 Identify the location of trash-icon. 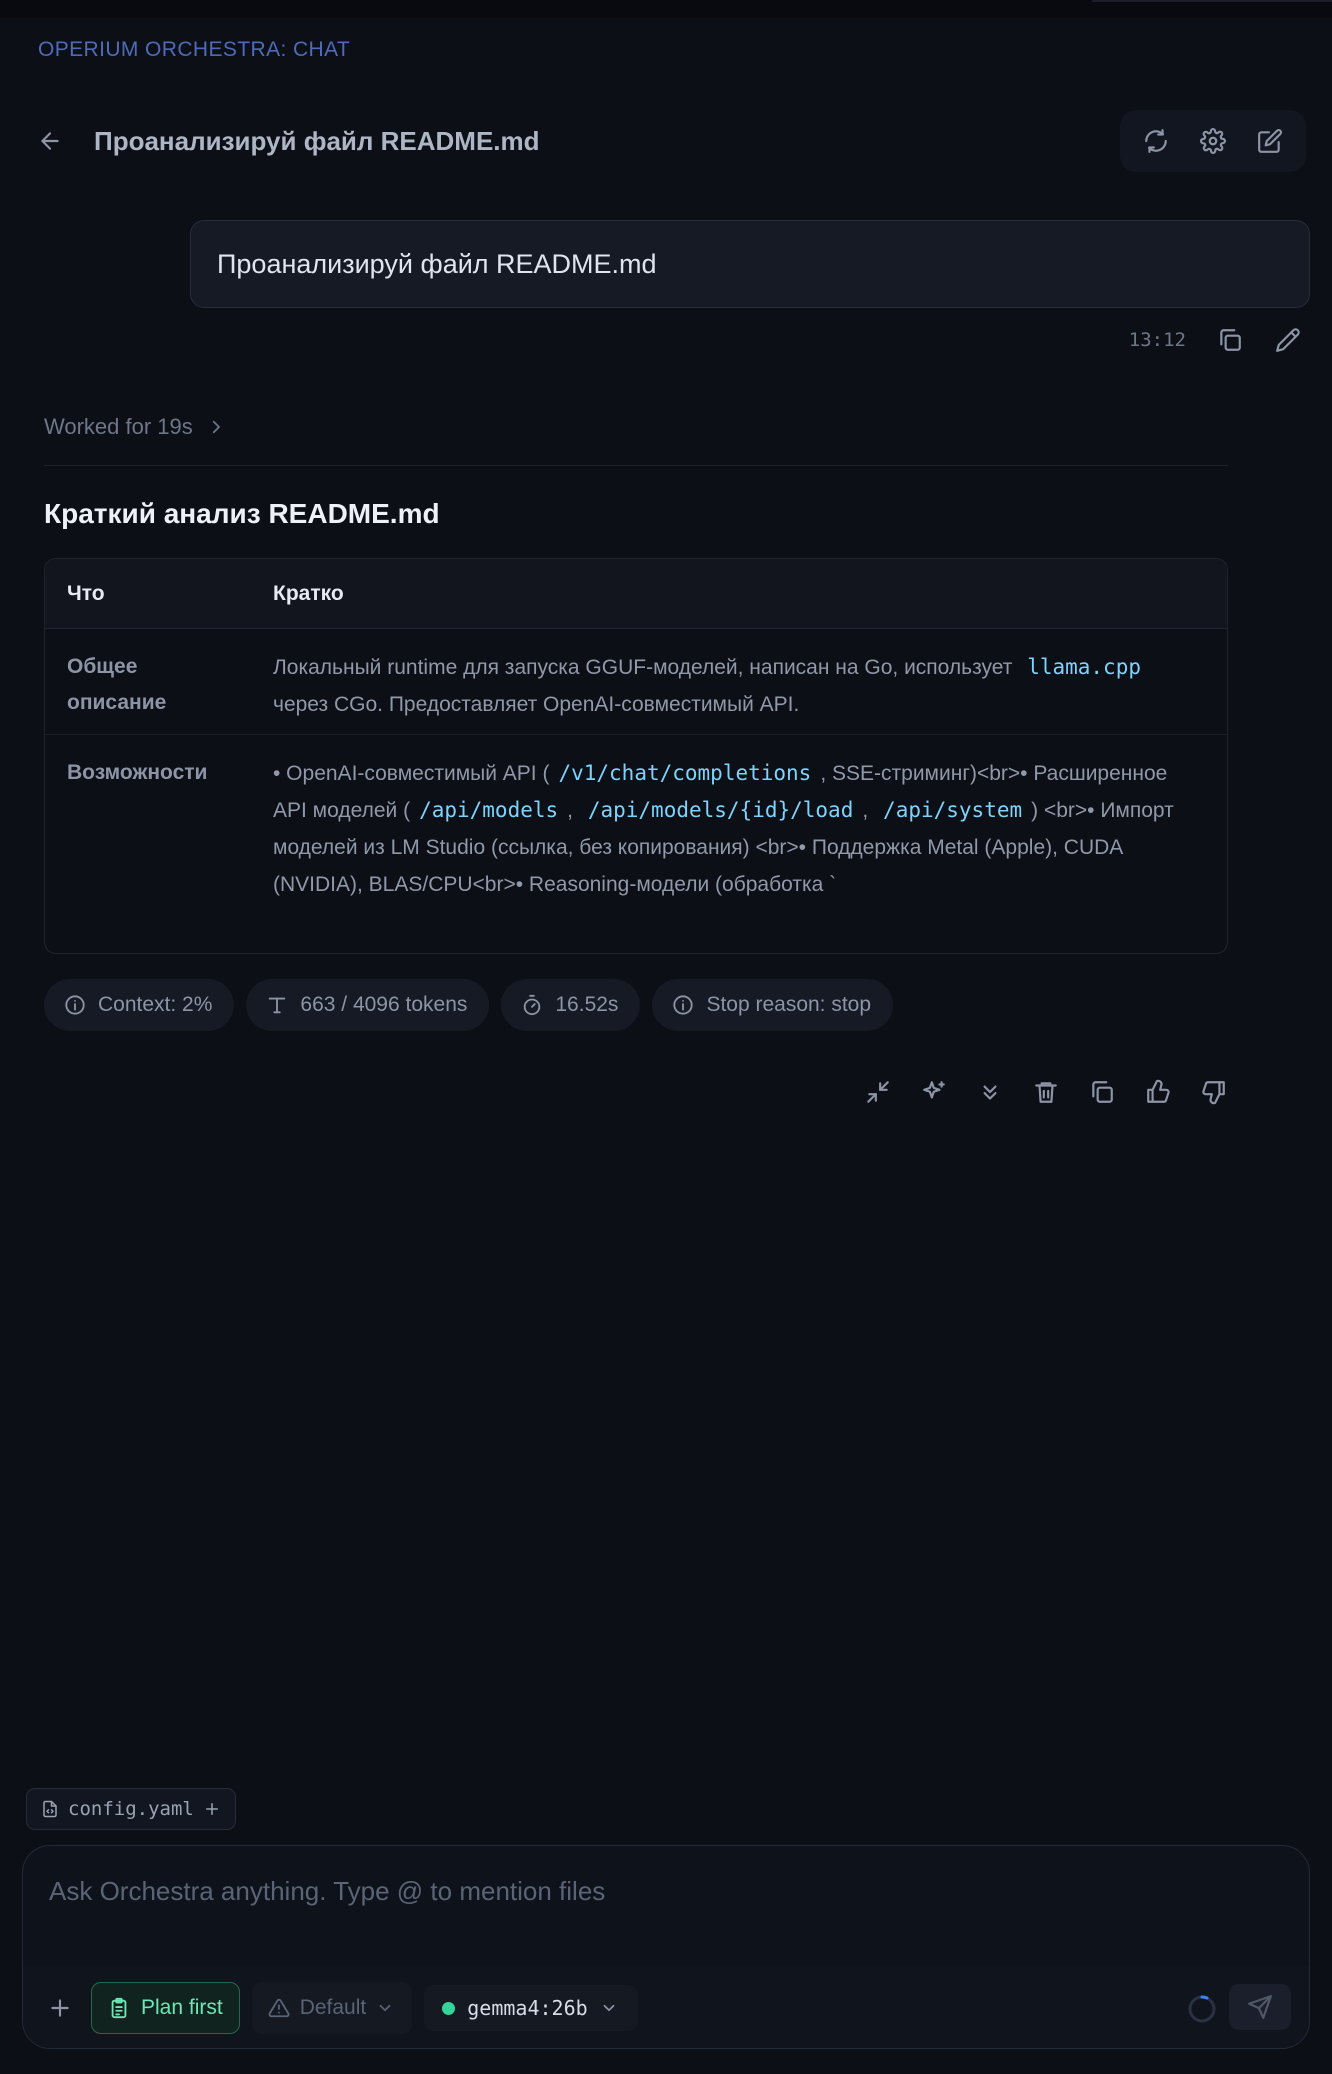
(1046, 1092).